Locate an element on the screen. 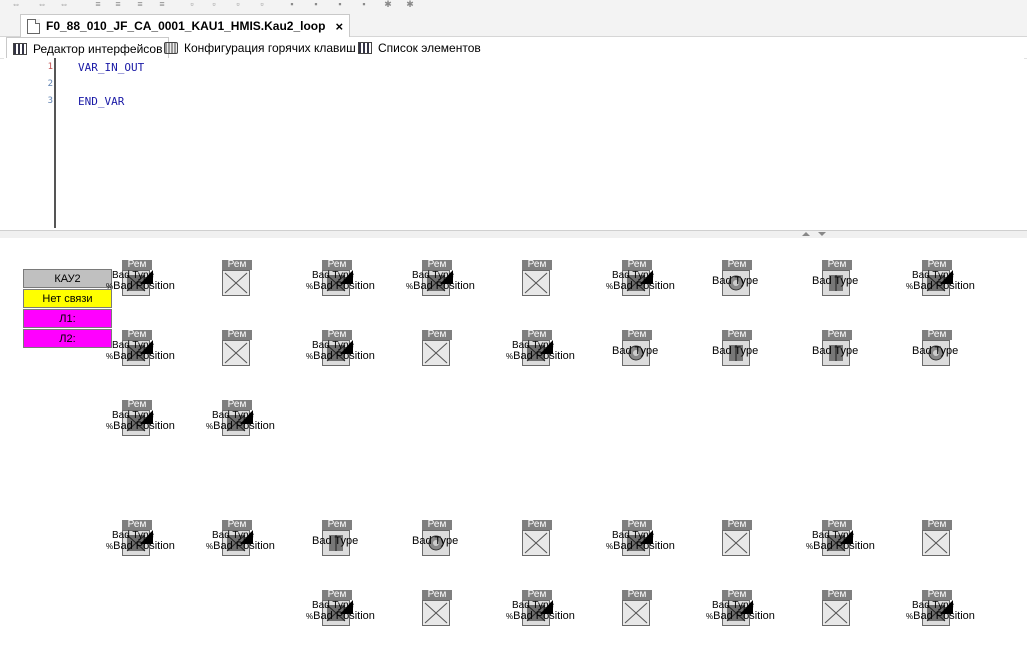 The height and width of the screenshot is (667, 1027). kau-title: КАУ2 is located at coordinates (67, 278).